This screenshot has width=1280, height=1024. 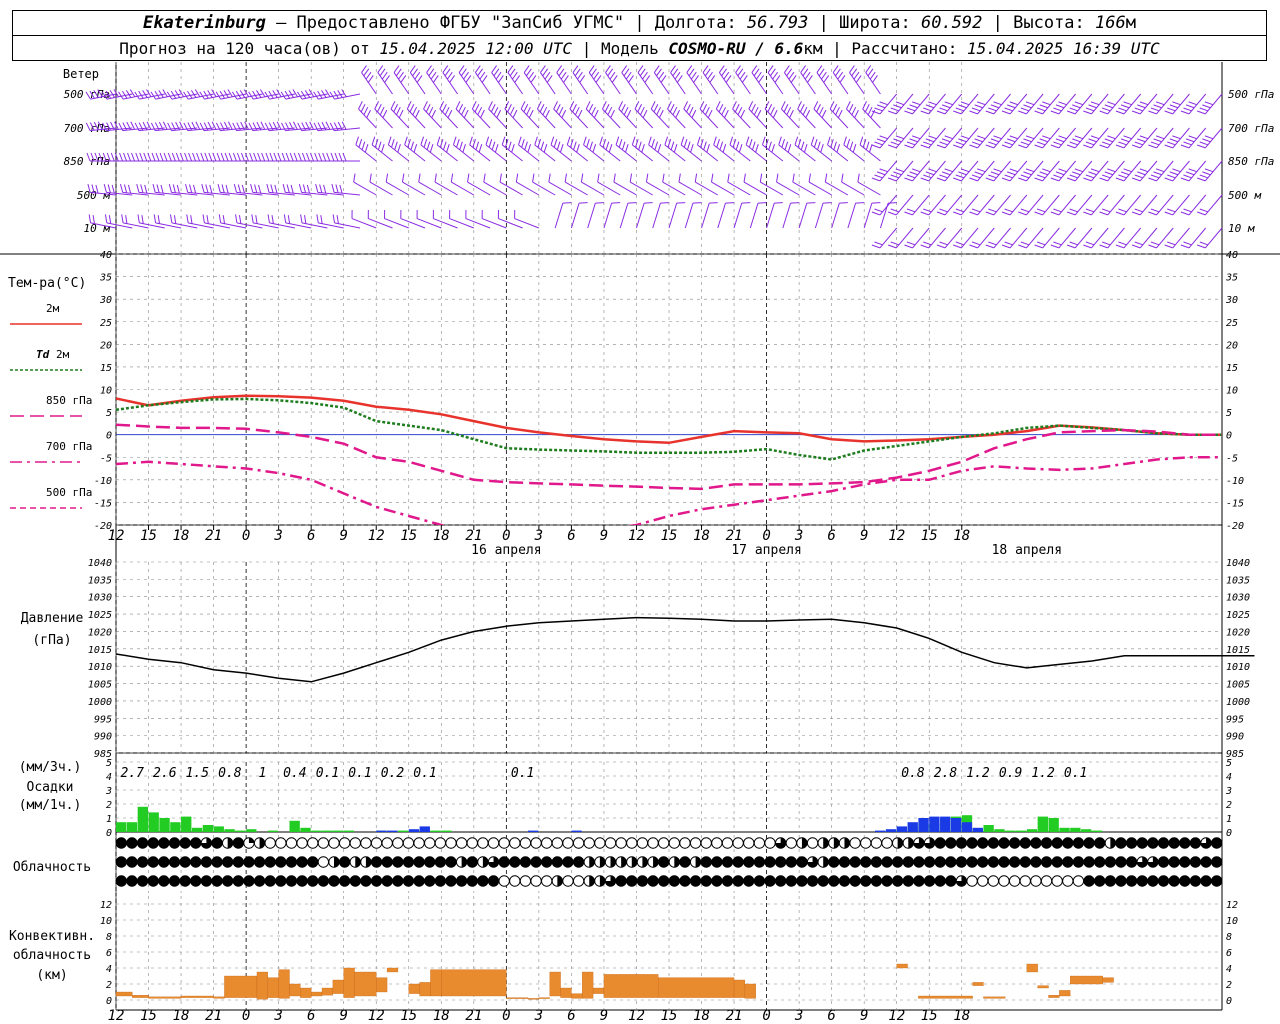 What do you see at coordinates (1075, 773) in the screenshot?
I see `precip-total-label: 0.1` at bounding box center [1075, 773].